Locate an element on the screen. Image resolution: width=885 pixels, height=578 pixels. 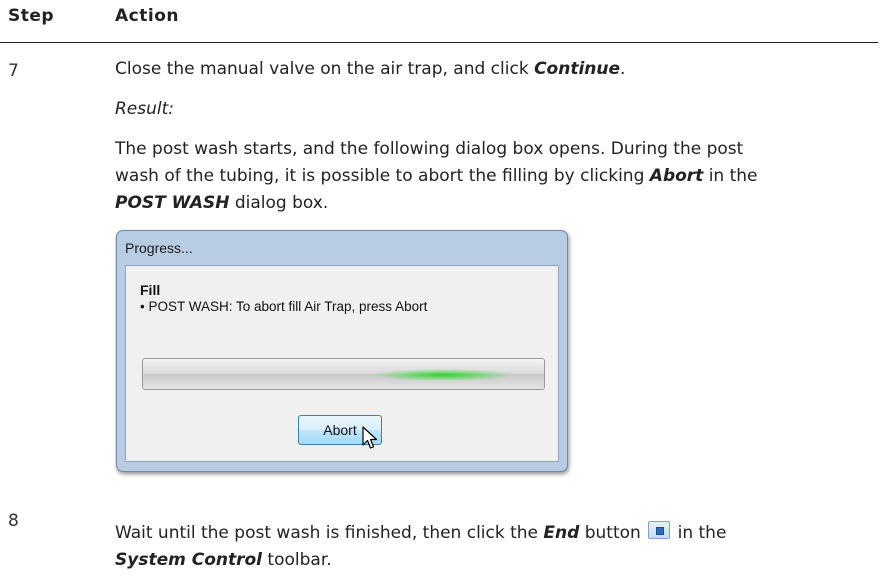
step8-button-word: button is located at coordinates (610, 533).